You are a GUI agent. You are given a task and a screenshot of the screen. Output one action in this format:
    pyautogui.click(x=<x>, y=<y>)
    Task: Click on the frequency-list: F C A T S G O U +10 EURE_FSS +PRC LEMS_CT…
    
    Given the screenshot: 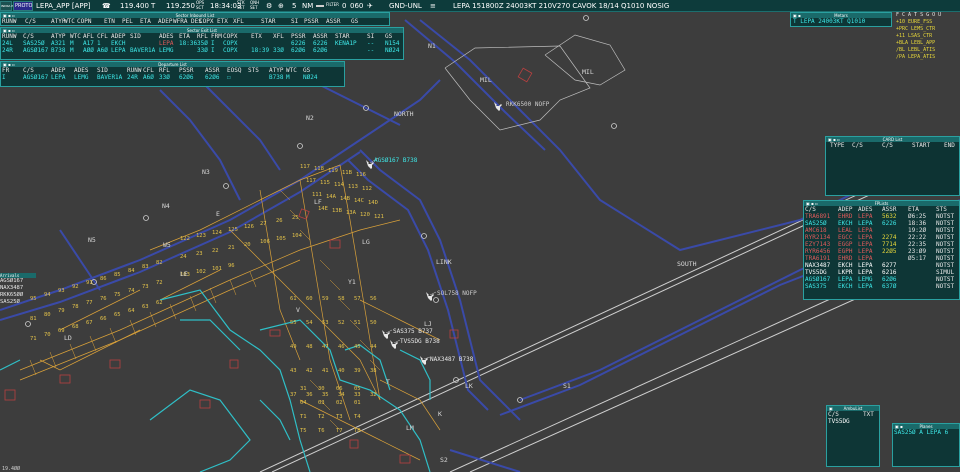 What is the action you would take?
    pyautogui.click(x=928, y=36)
    